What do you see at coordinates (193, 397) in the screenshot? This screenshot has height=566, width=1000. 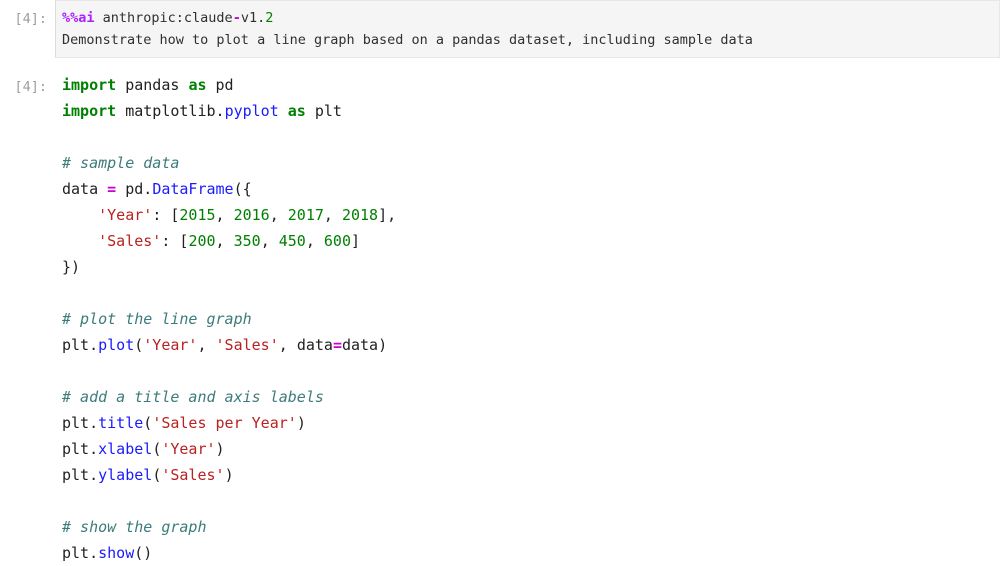 I see `comment-title-labels: # add a title and axis labels` at bounding box center [193, 397].